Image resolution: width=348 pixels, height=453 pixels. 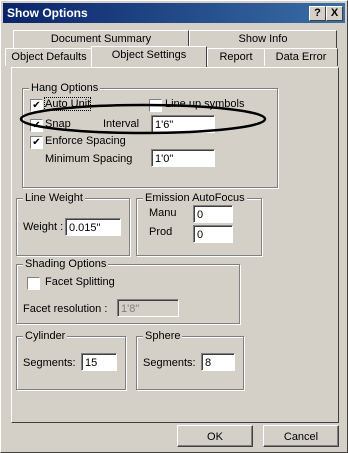 I want to click on cylinder-legend: Cylinder, so click(x=45, y=336).